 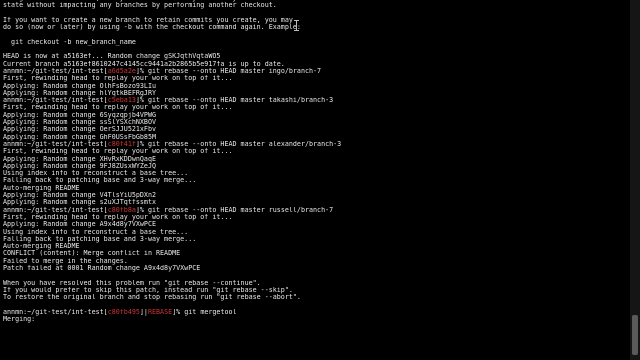 What do you see at coordinates (204, 312) in the screenshot?
I see `command-text: ]% git mergetool` at bounding box center [204, 312].